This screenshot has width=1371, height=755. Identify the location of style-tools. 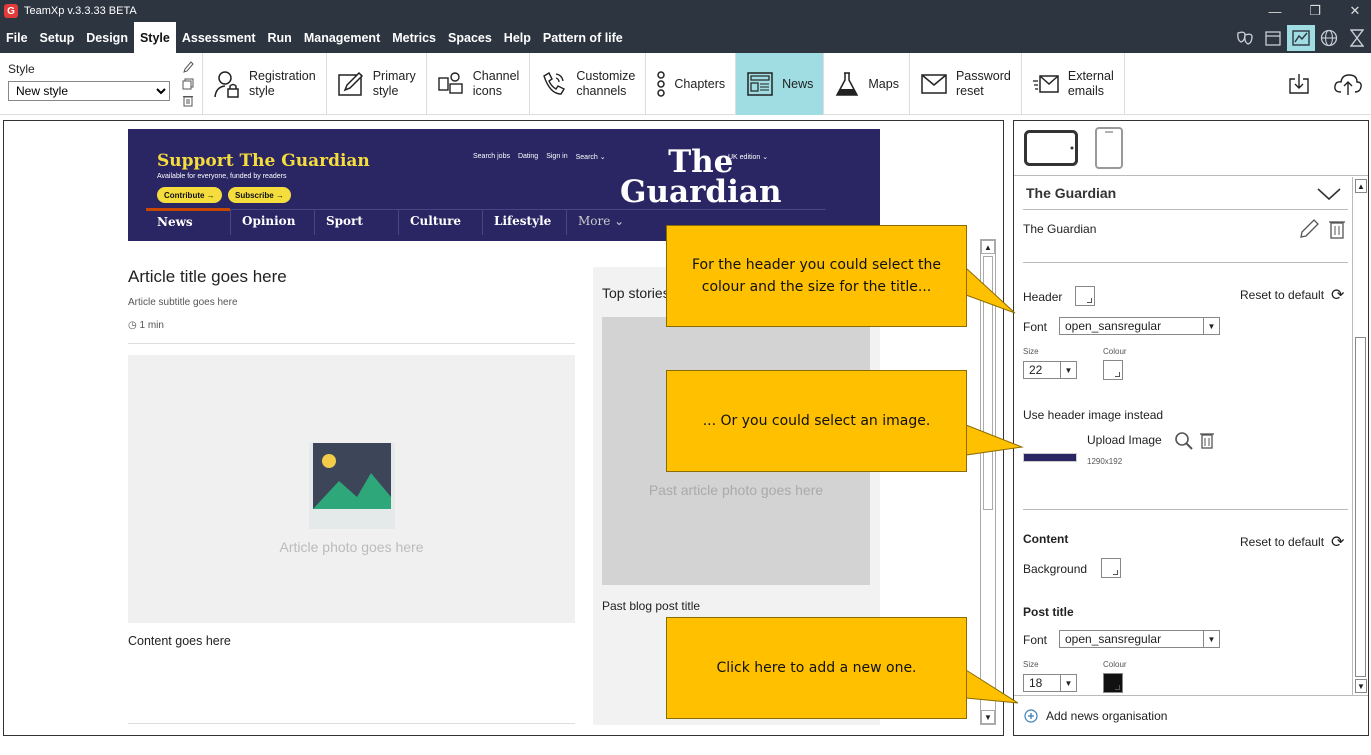
(188, 83).